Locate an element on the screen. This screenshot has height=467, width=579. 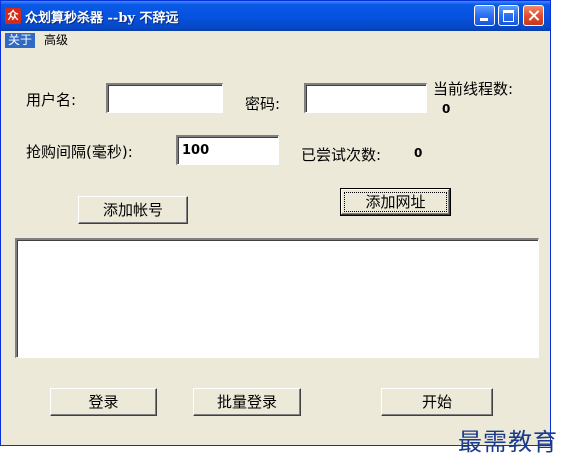
batch-login-button: 批量登录 is located at coordinates (247, 402).